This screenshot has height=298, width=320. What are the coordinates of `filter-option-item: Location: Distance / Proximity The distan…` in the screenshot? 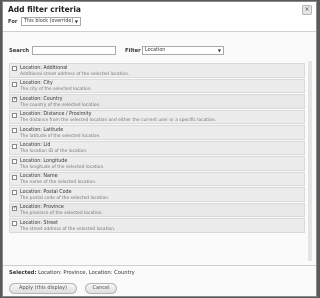 It's located at (157, 116).